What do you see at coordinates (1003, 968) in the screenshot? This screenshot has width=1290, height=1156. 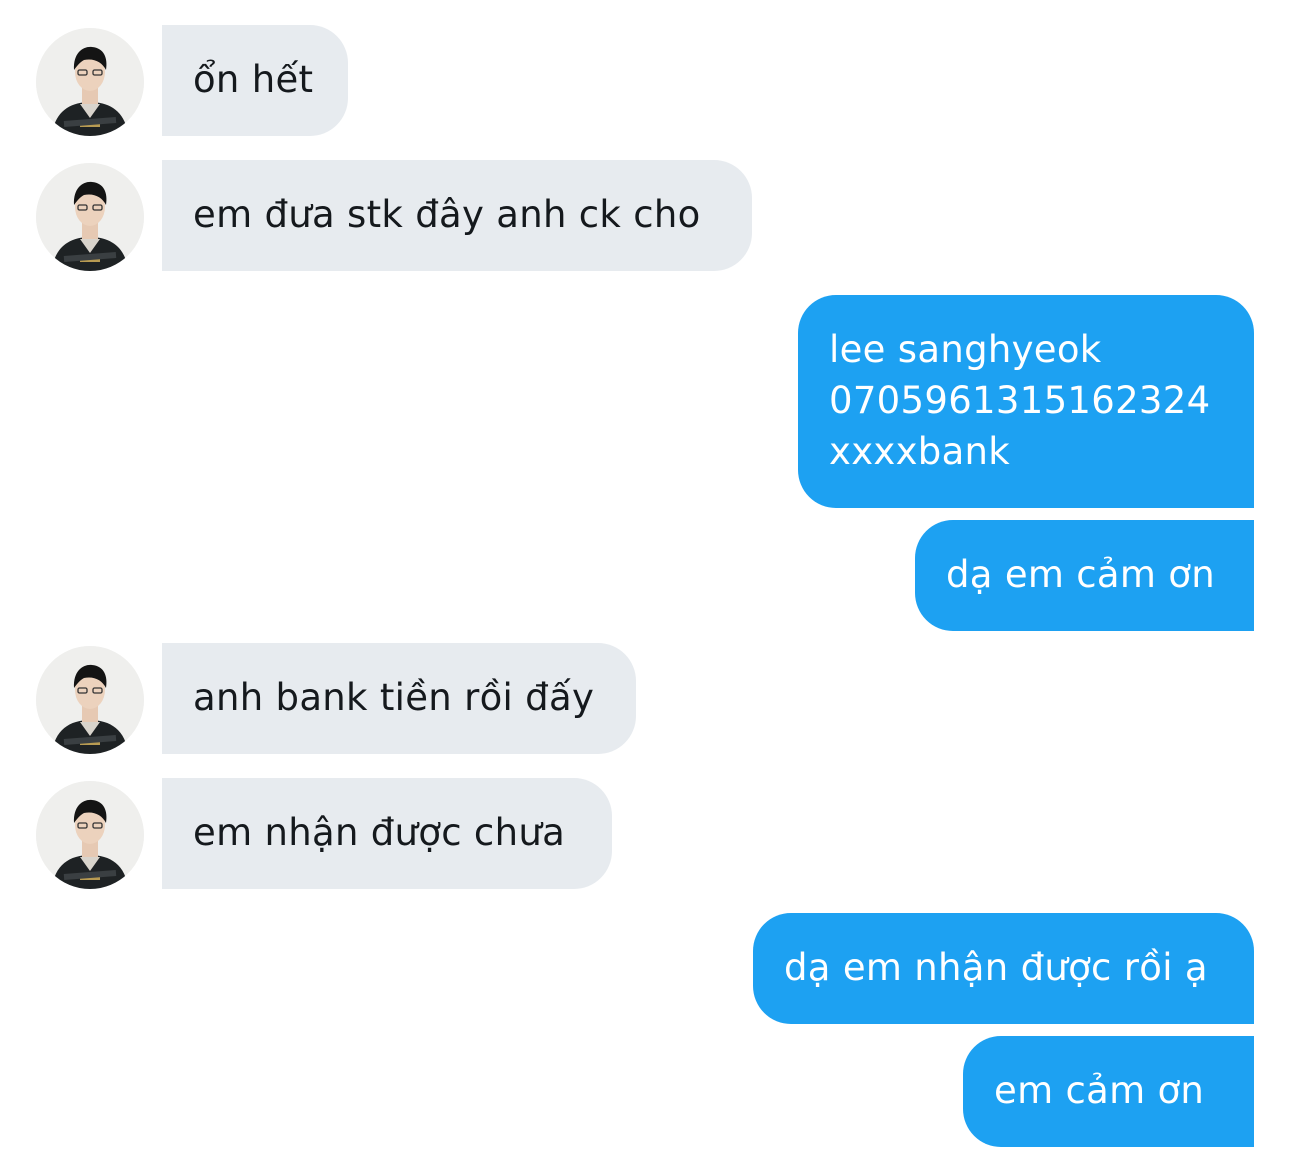 I see `message-bubble-outgoing: dạ em nhận được rồi ạ` at bounding box center [1003, 968].